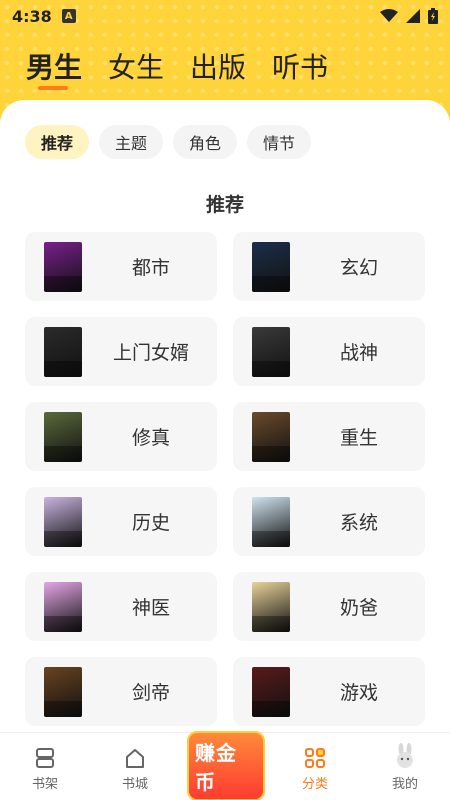 This screenshot has width=450, height=800. Describe the element at coordinates (135, 758) in the screenshot. I see `home-icon` at that location.